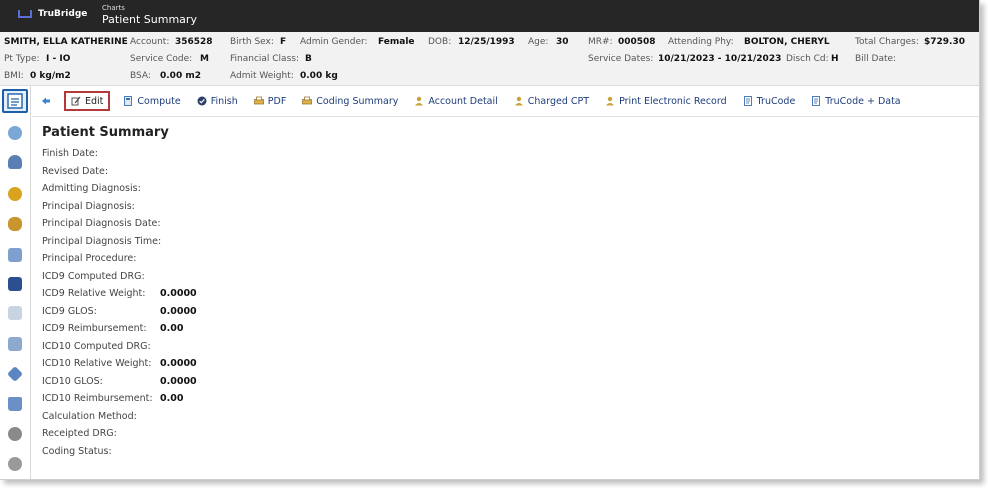 The width and height of the screenshot is (988, 488). What do you see at coordinates (94, 328) in the screenshot?
I see `summary-field-label: ICD9 Reimbursement:` at bounding box center [94, 328].